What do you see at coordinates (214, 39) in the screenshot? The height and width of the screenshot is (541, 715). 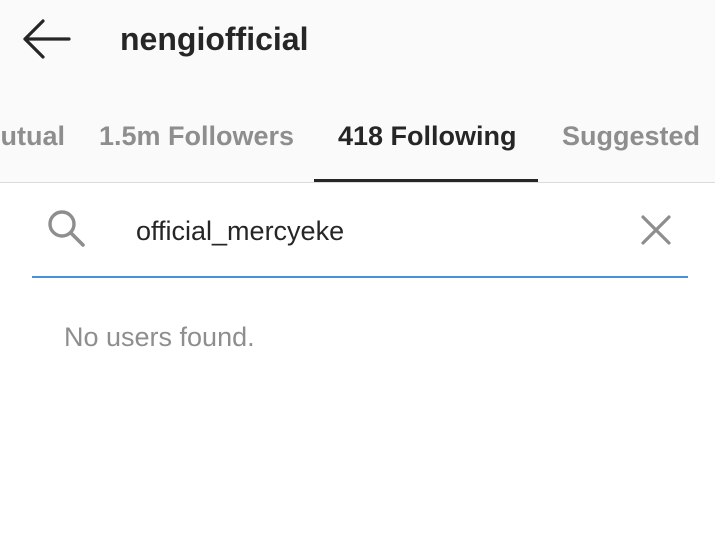 I see `page-title: nengiofficial` at bounding box center [214, 39].